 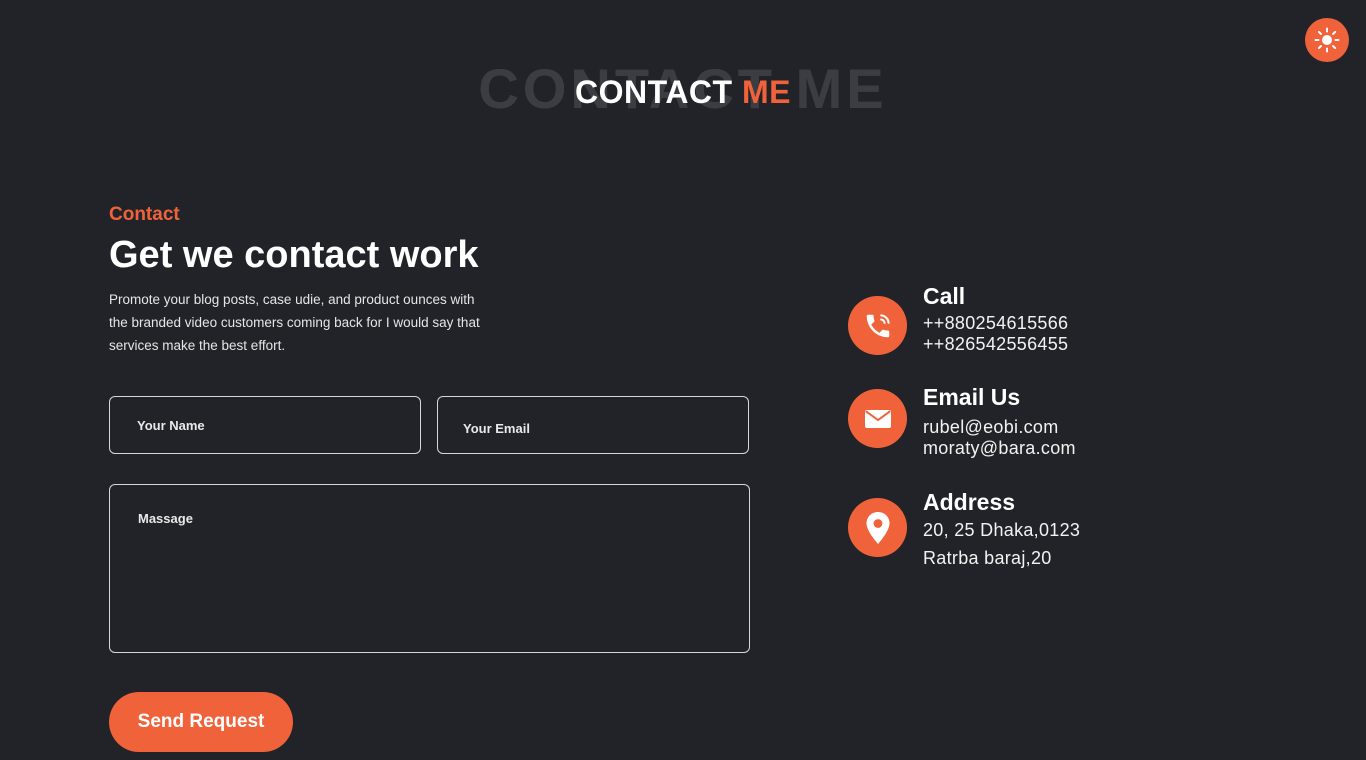 I want to click on message-textarea, so click(x=429, y=568).